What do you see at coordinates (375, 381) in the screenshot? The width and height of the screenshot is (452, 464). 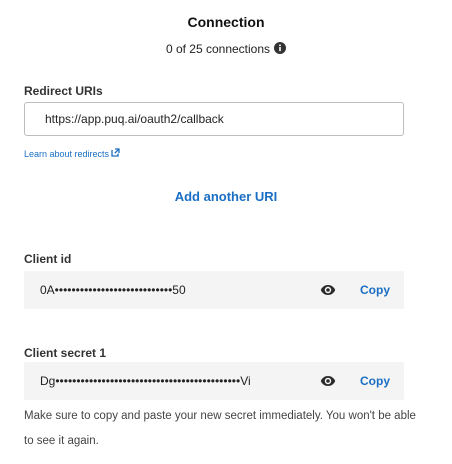 I see `client-secret-copy-button: Copy` at bounding box center [375, 381].